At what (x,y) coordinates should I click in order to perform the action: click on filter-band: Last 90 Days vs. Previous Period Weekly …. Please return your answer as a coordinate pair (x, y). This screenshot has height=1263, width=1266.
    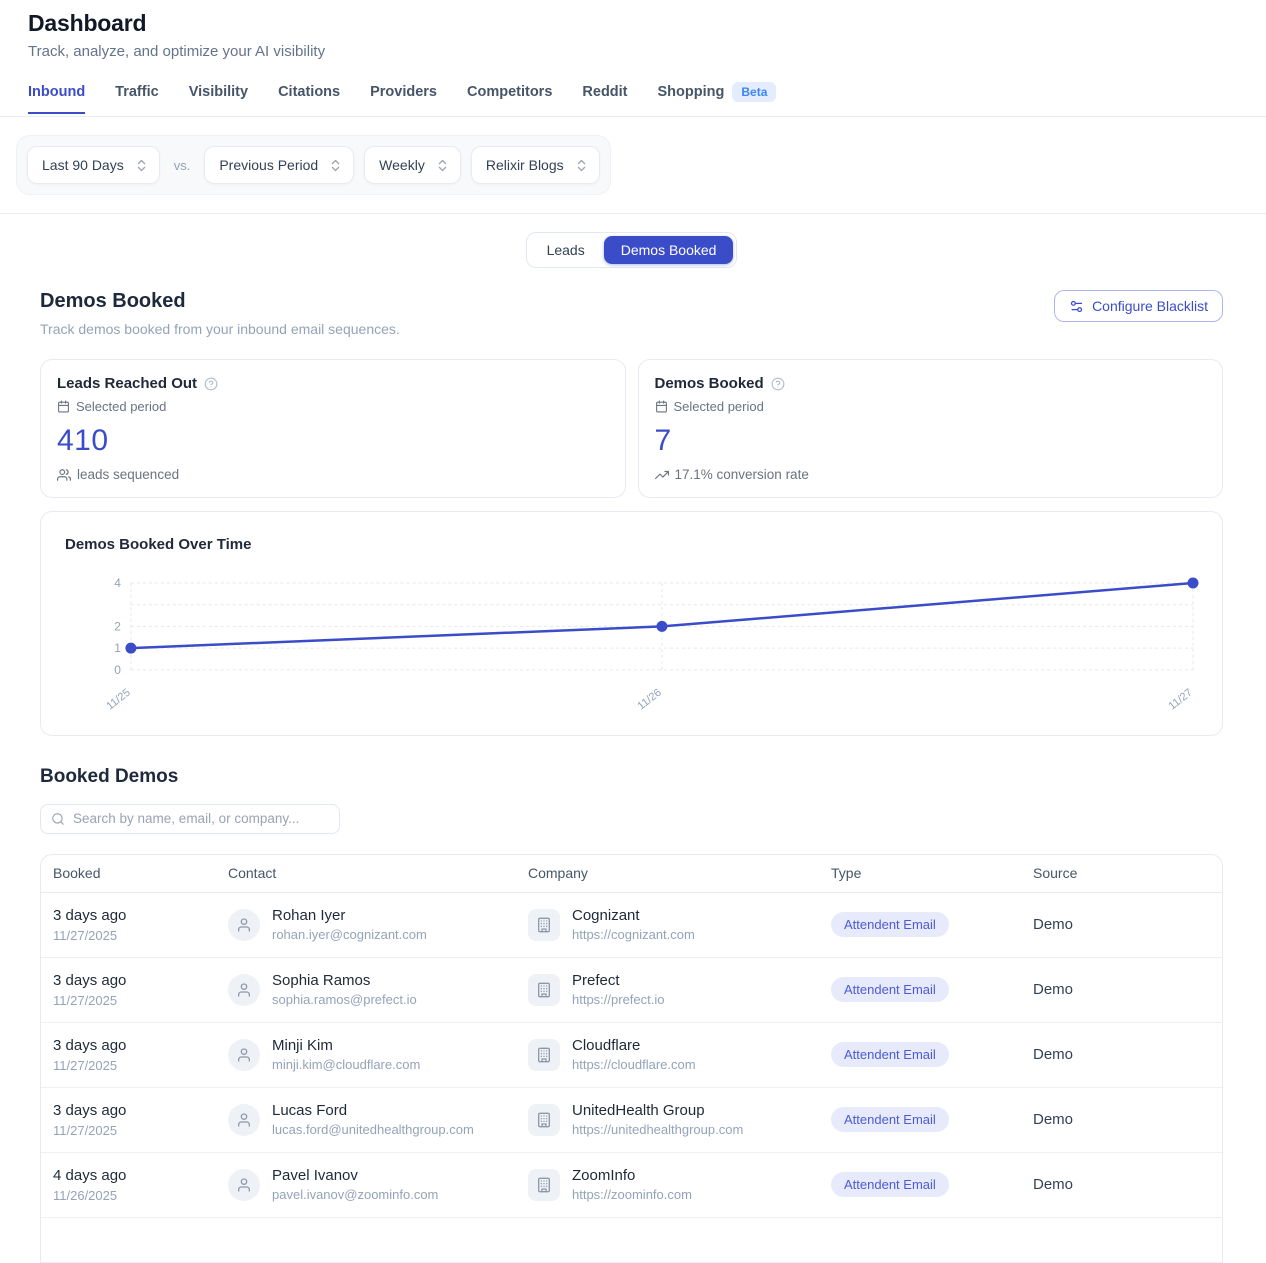
    Looking at the image, I should click on (633, 165).